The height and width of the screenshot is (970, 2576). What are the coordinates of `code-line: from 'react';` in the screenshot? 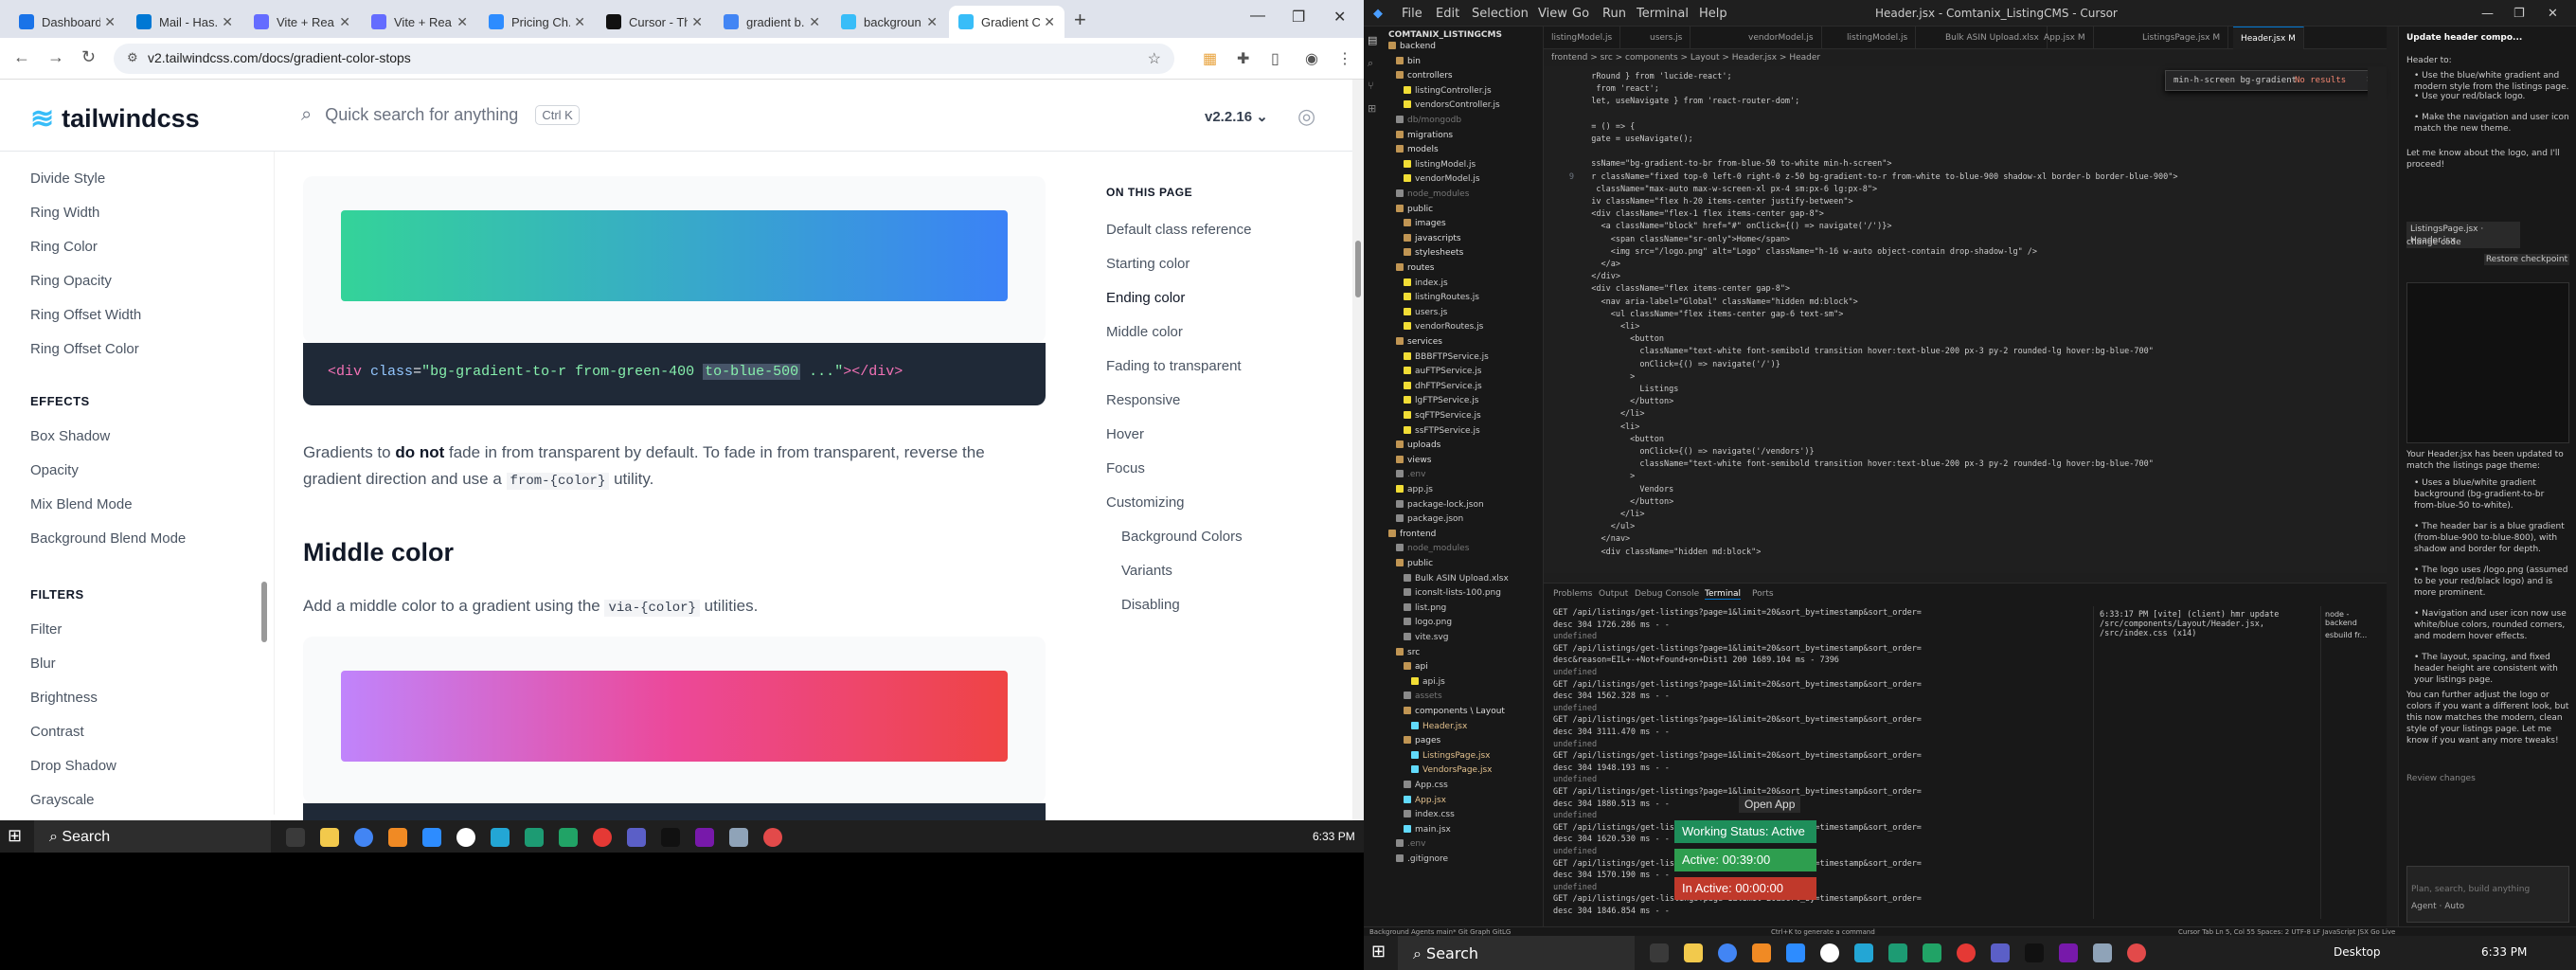 It's located at (1620, 89).